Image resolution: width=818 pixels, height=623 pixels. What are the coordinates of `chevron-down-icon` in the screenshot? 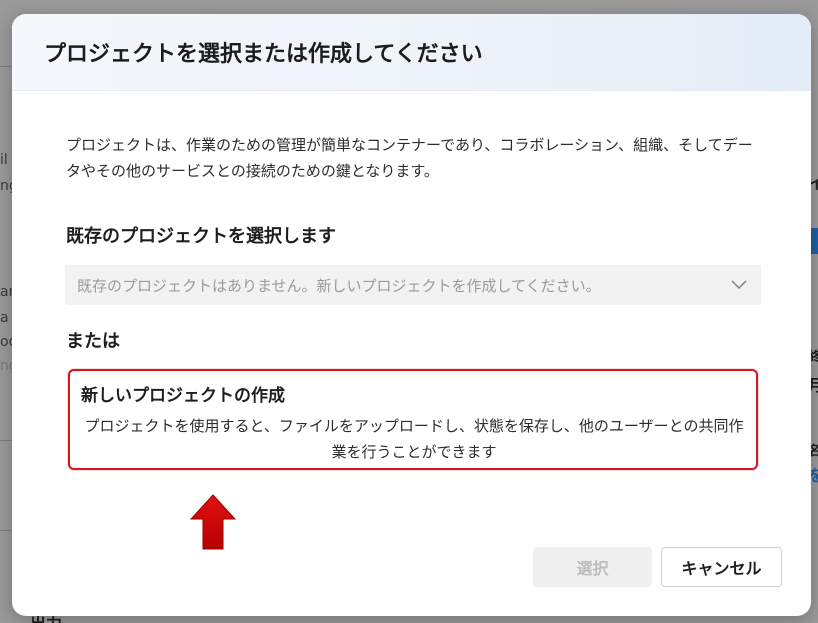 It's located at (739, 285).